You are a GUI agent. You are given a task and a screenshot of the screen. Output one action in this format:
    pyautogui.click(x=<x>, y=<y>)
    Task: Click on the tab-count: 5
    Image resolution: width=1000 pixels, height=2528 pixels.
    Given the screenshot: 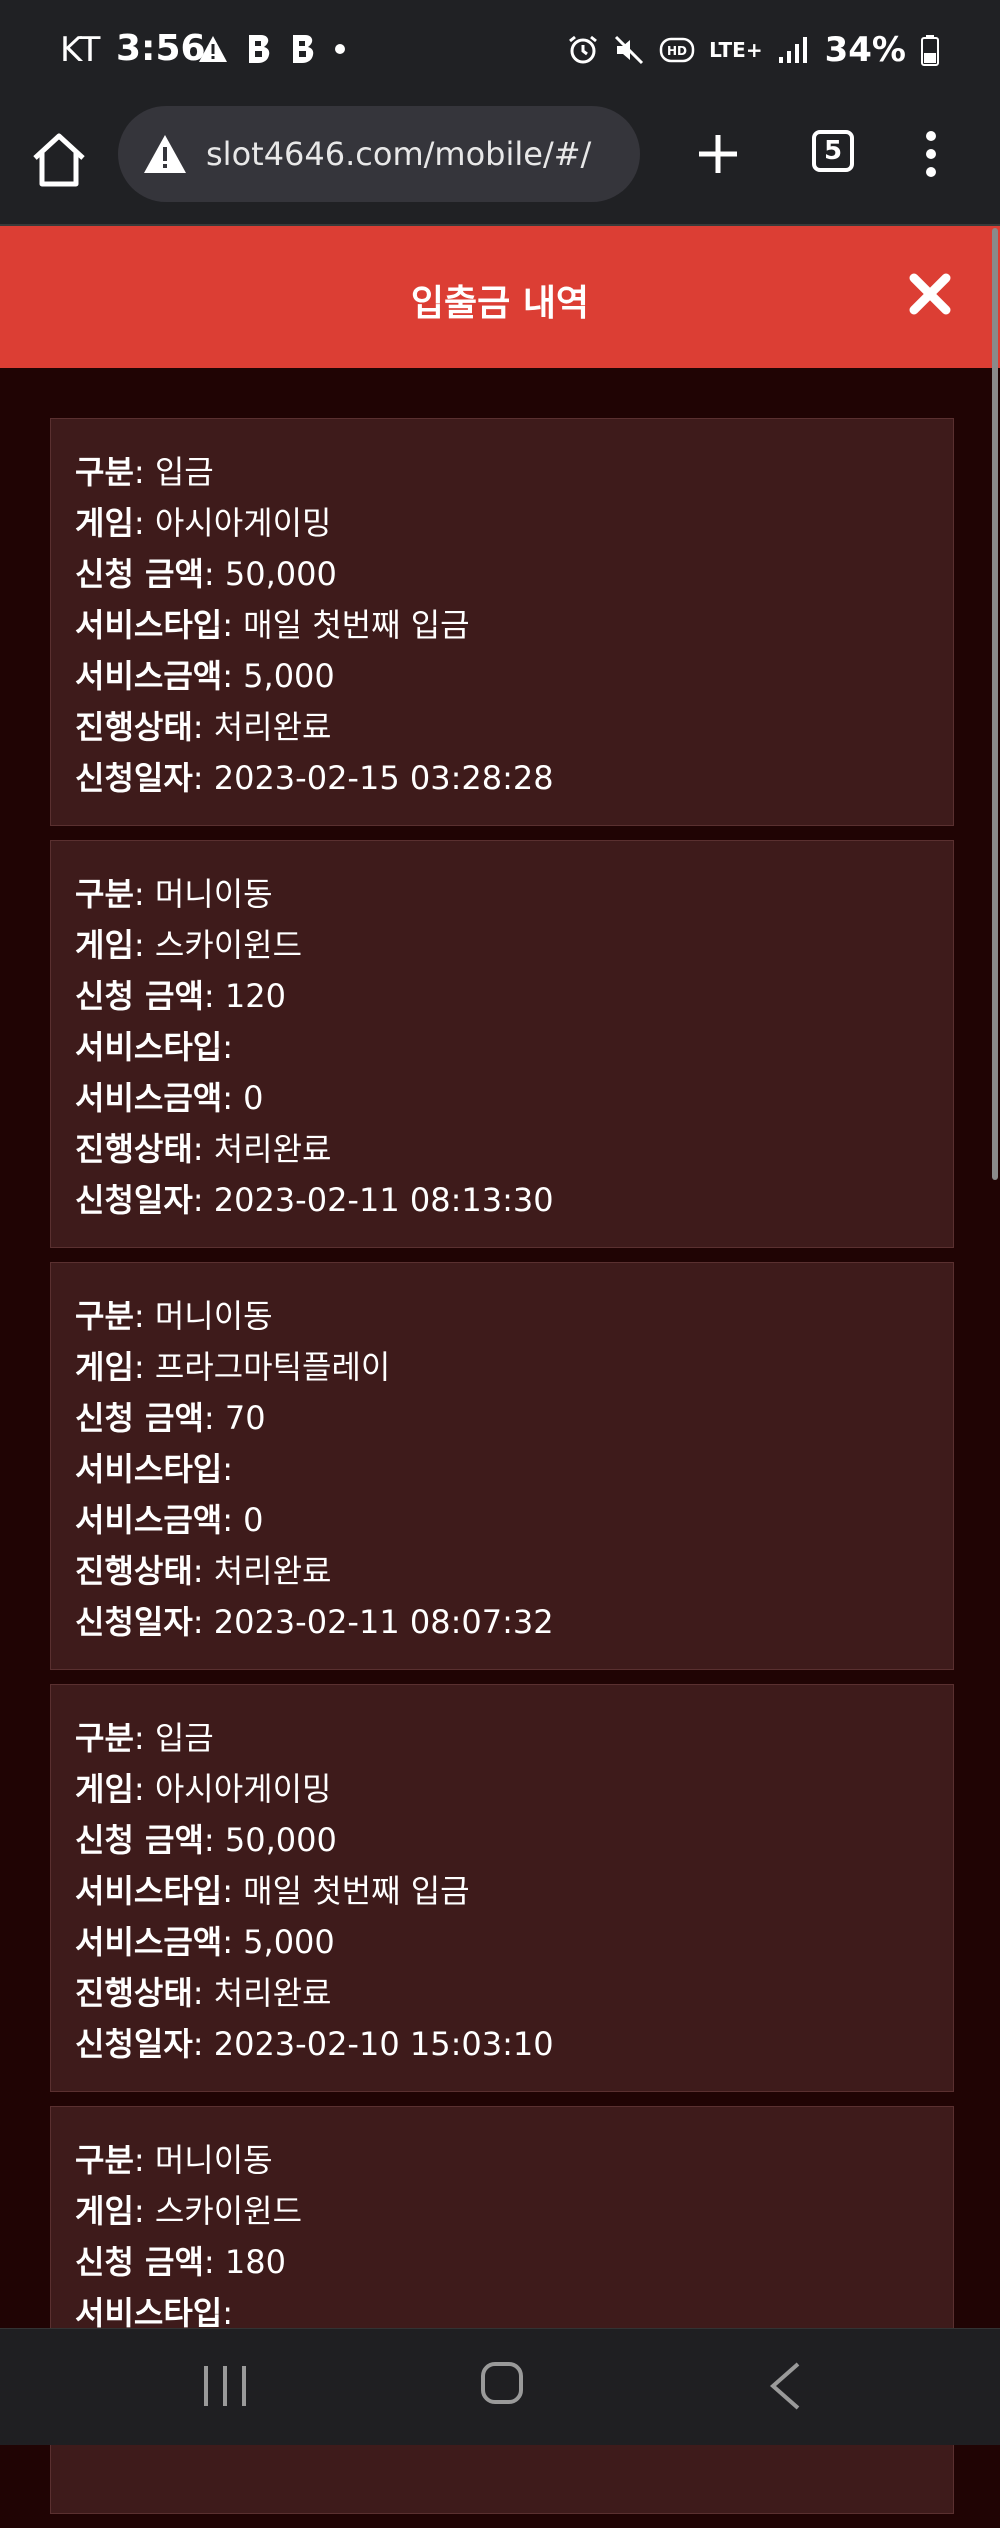 What is the action you would take?
    pyautogui.click(x=833, y=151)
    